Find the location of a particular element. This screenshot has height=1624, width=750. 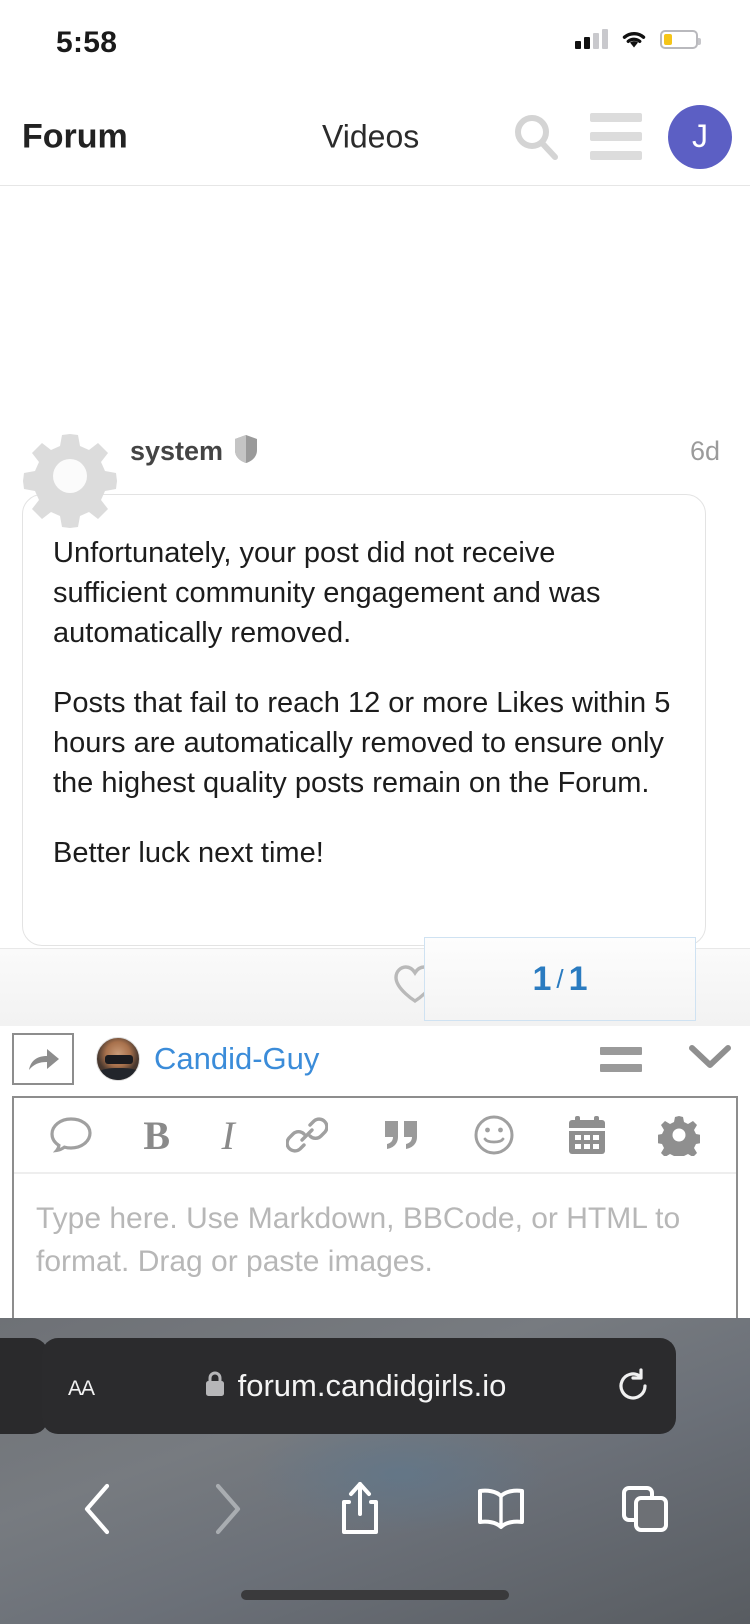

post-paragraph: Better luck next time! is located at coordinates (188, 853).